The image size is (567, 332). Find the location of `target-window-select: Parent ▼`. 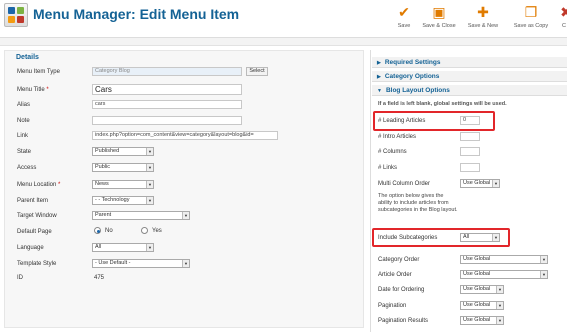

target-window-select: Parent ▼ is located at coordinates (141, 215).